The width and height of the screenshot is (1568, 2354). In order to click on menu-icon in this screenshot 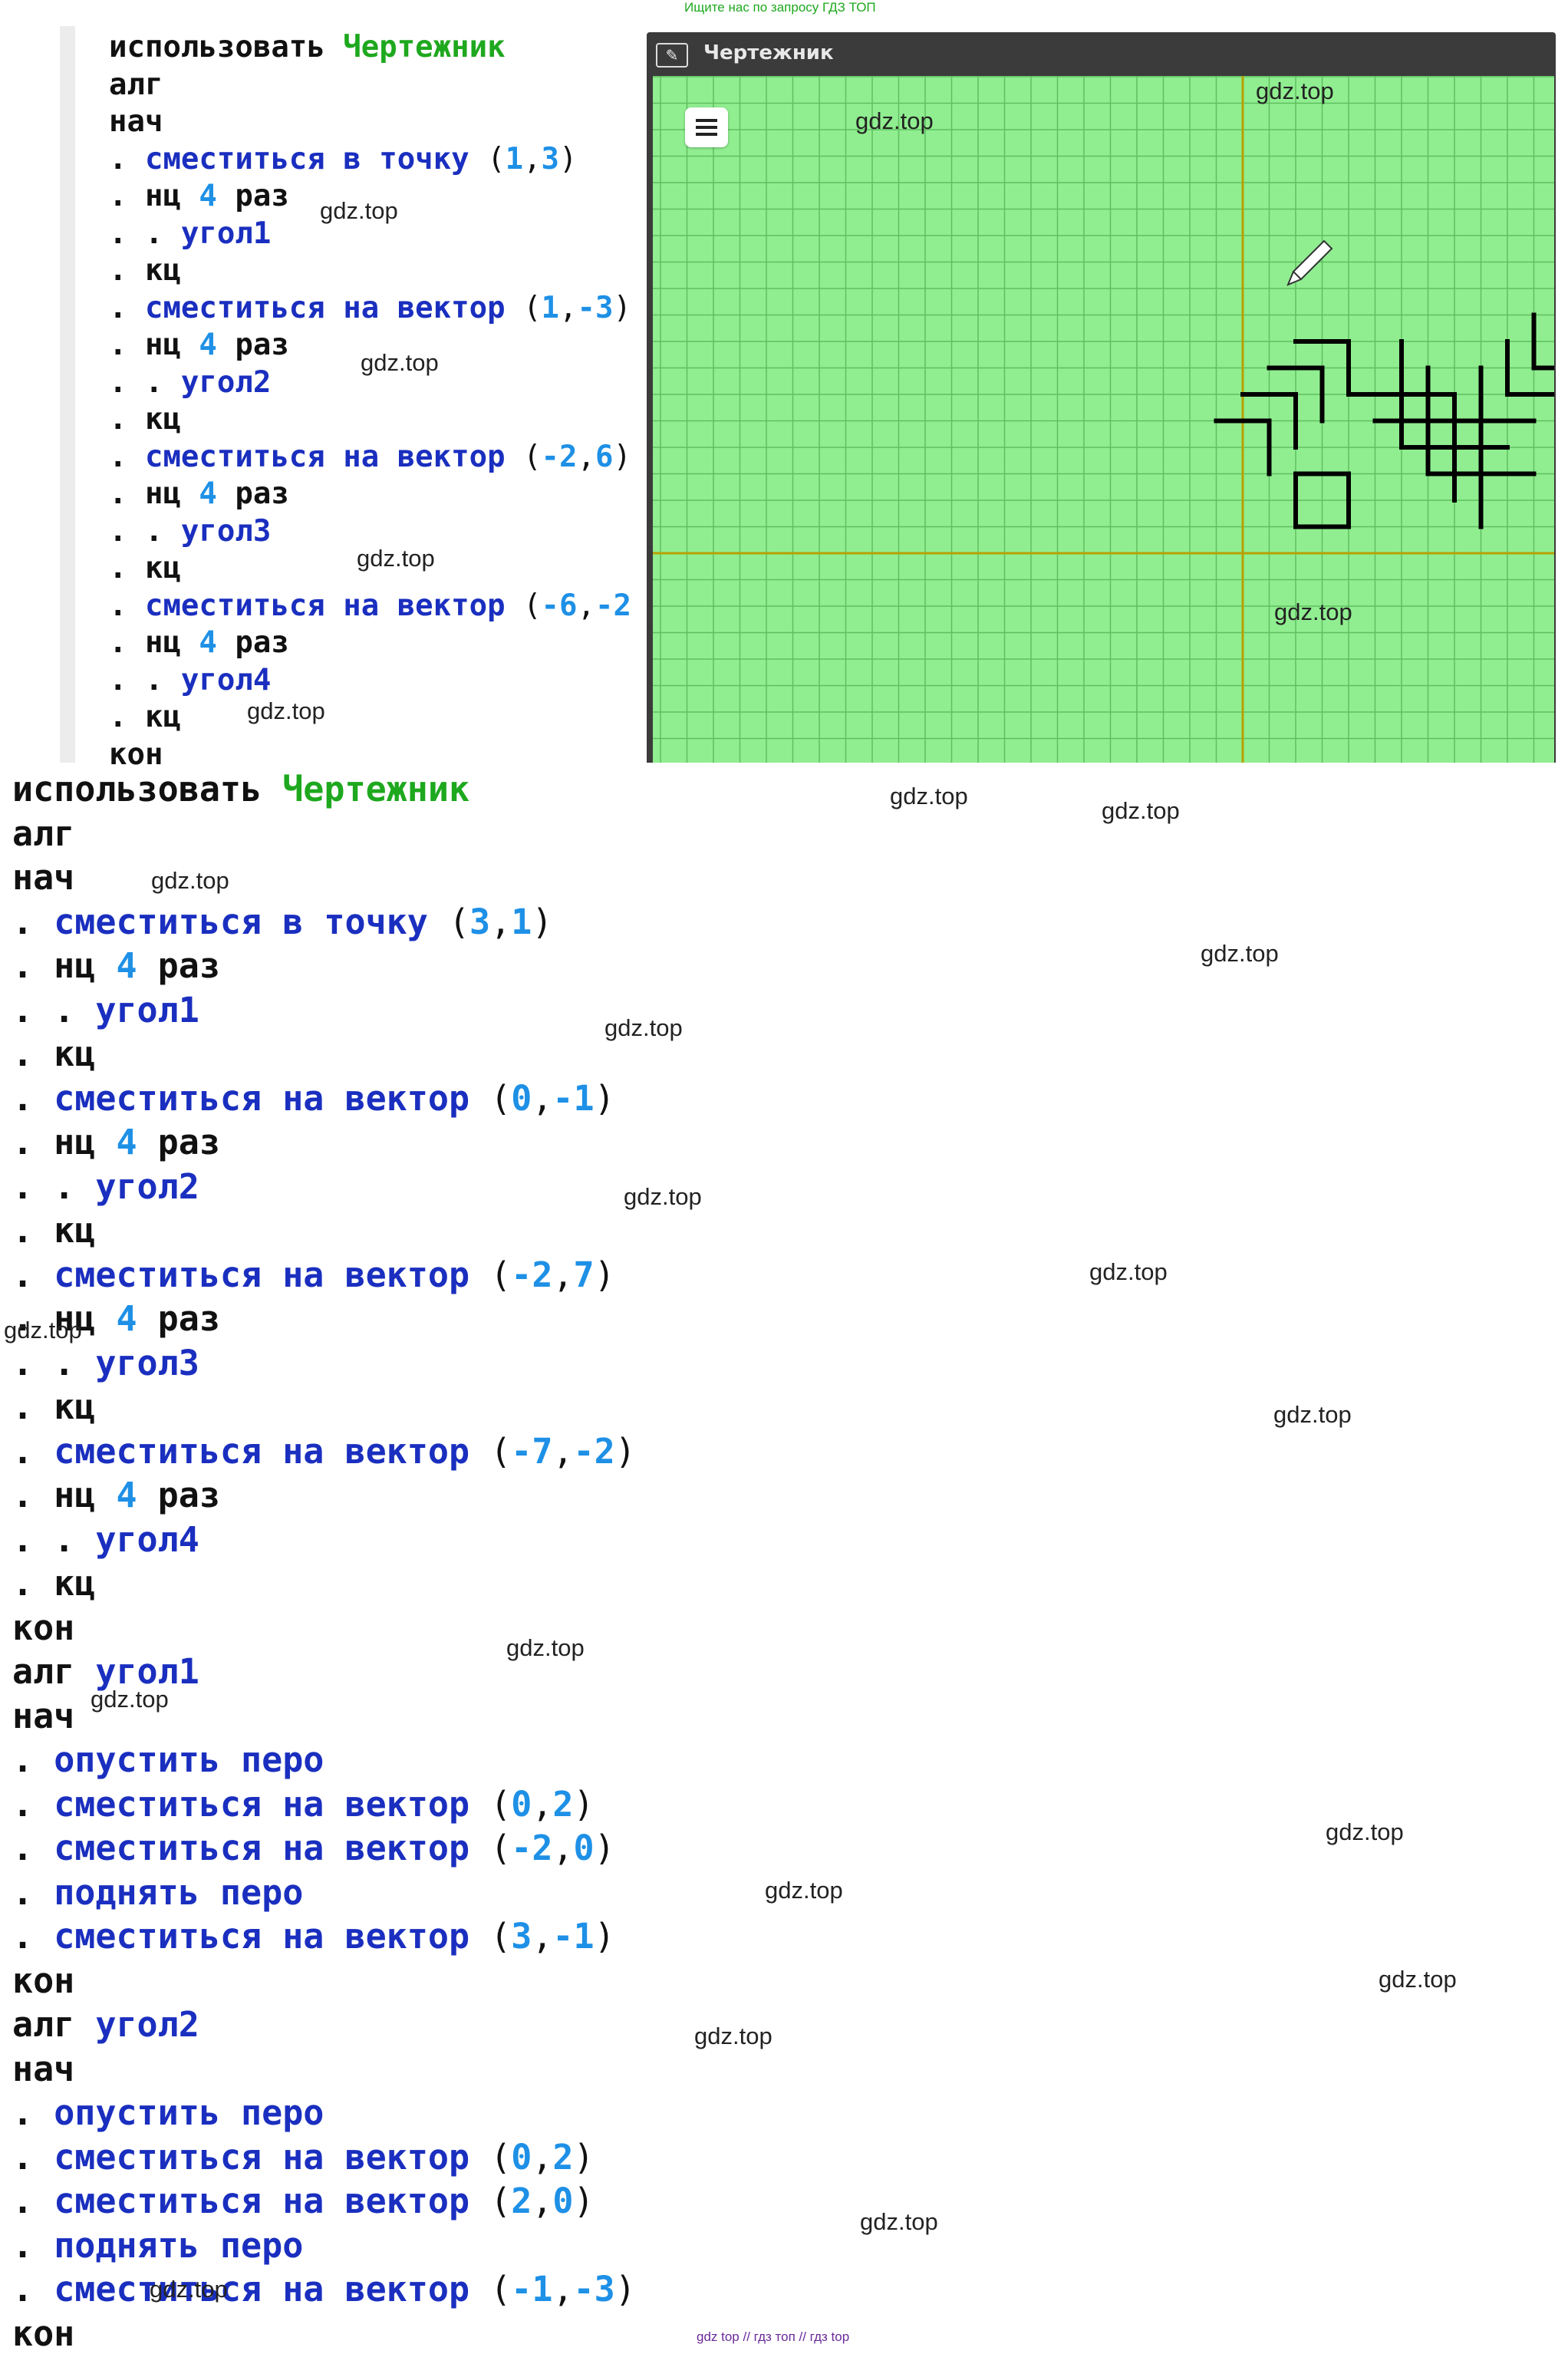, I will do `click(706, 127)`.